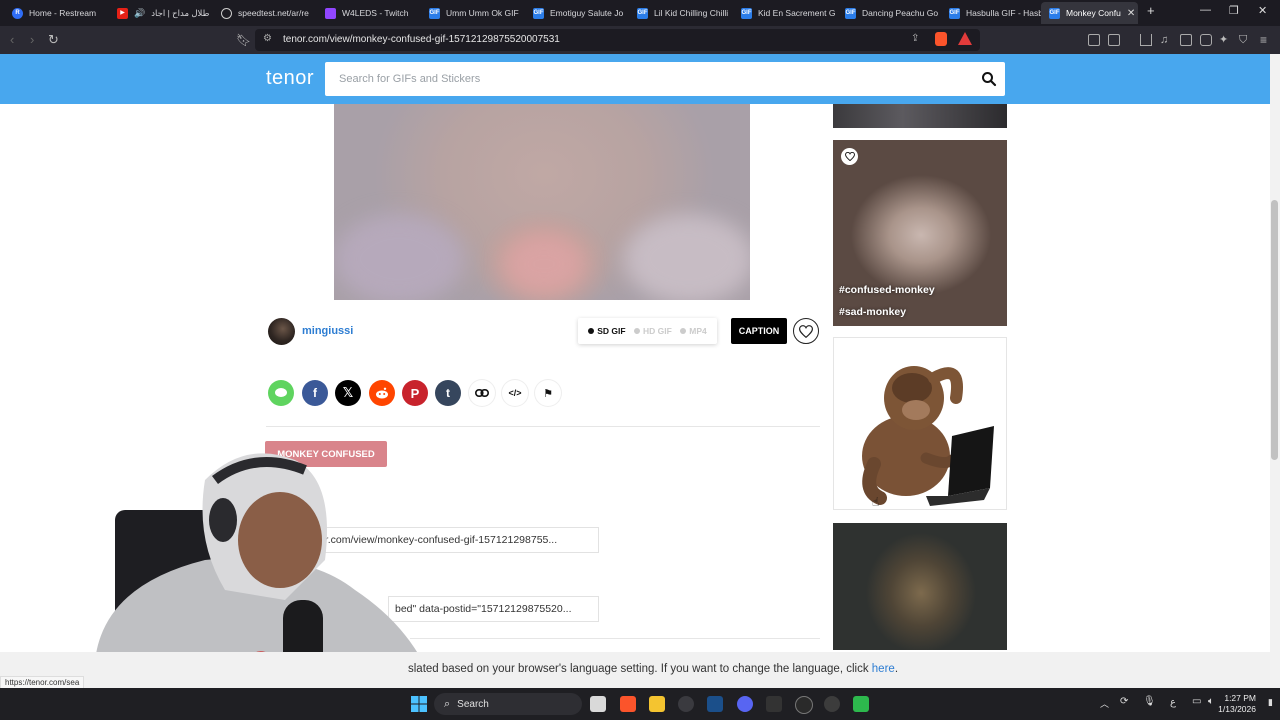 This screenshot has height=720, width=1280. What do you see at coordinates (32, 40) in the screenshot?
I see `forward-icon: ›` at bounding box center [32, 40].